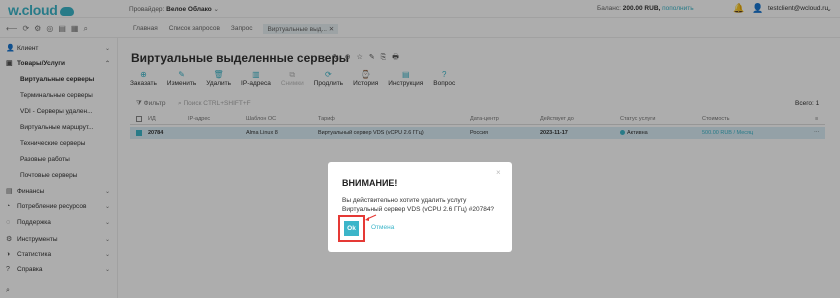 Image resolution: width=840 pixels, height=298 pixels. I want to click on arrow-icon, so click(371, 217).